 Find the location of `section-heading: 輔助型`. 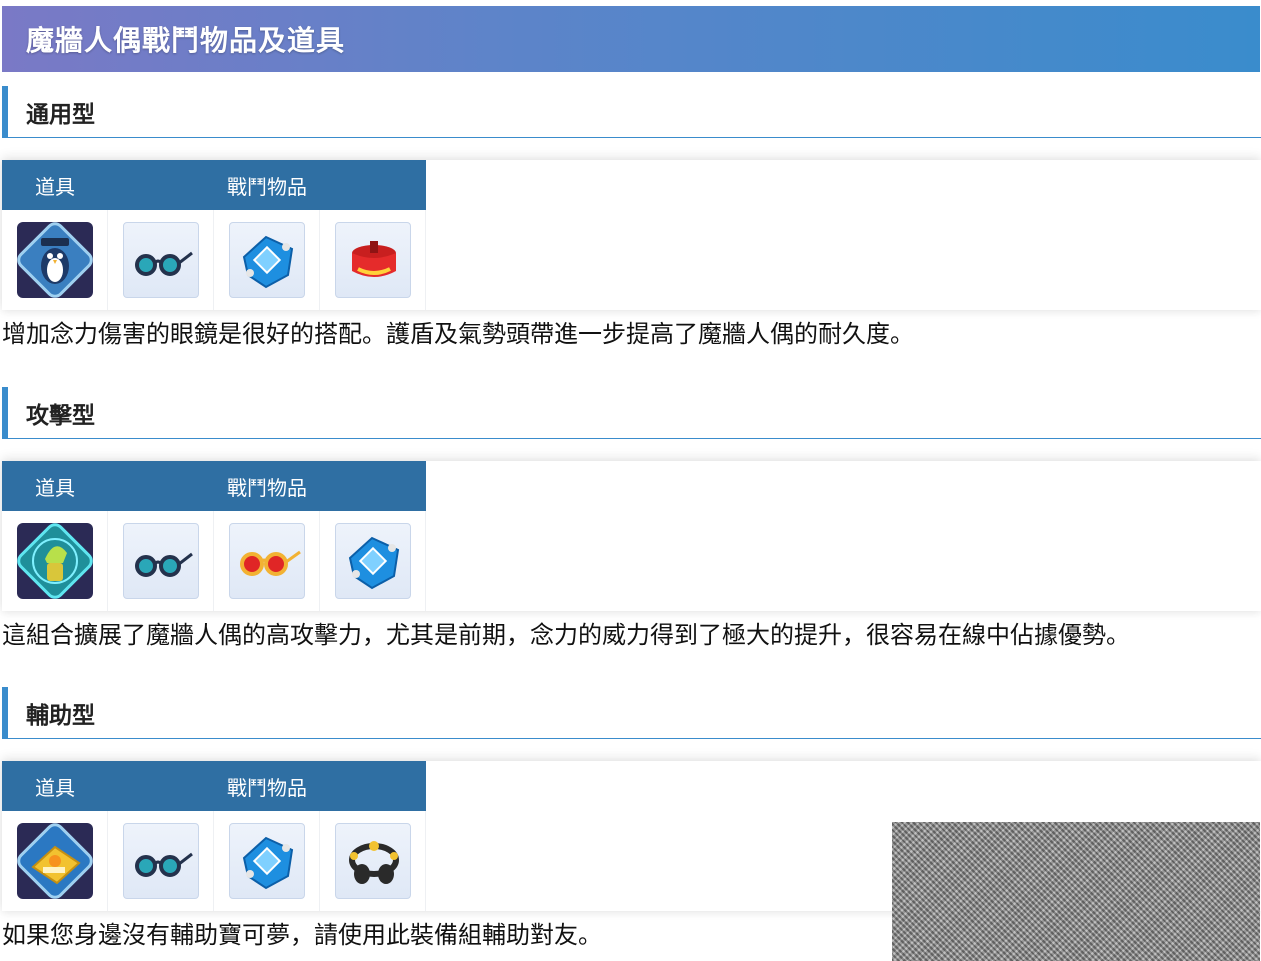

section-heading: 輔助型 is located at coordinates (631, 713).